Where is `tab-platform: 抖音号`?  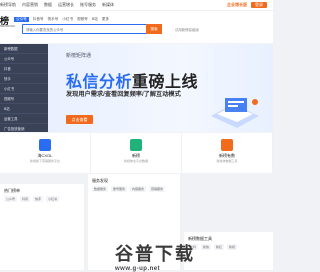 tab-platform: 抖音号 is located at coordinates (38, 19).